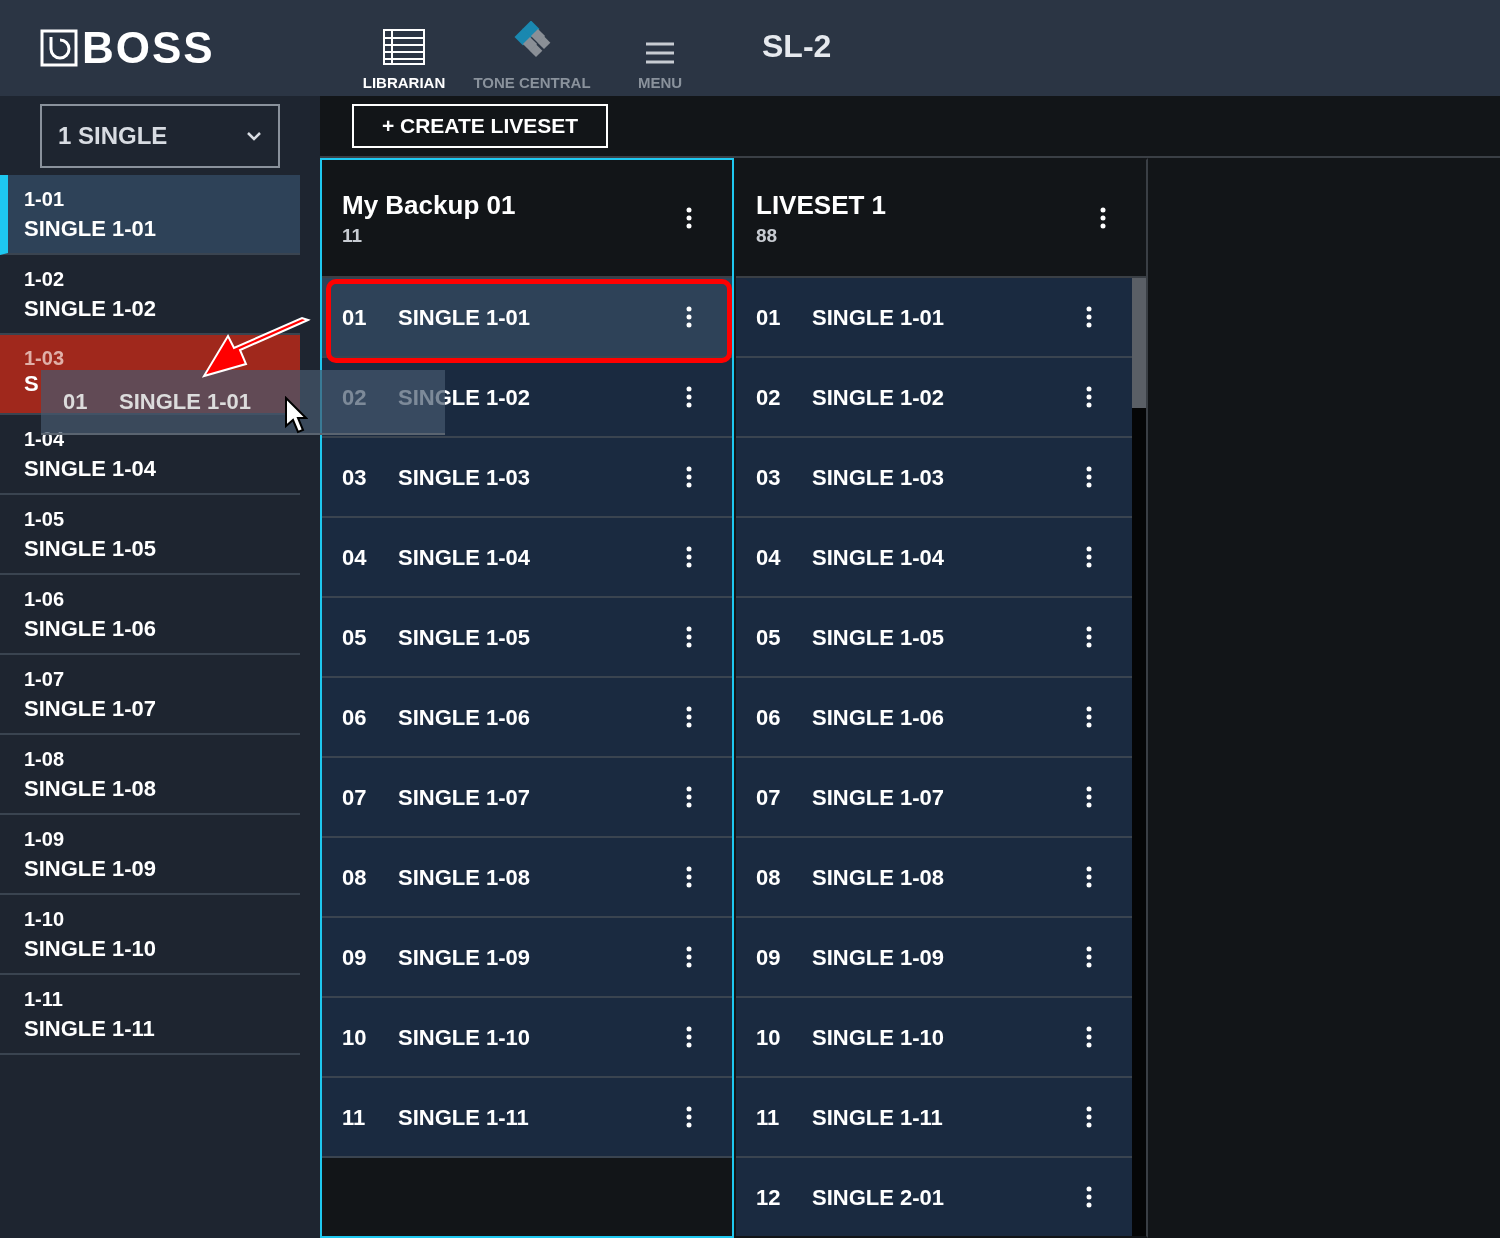  Describe the element at coordinates (150, 215) in the screenshot. I see `preset-item: 1-01 SINGLE 1-01` at that location.